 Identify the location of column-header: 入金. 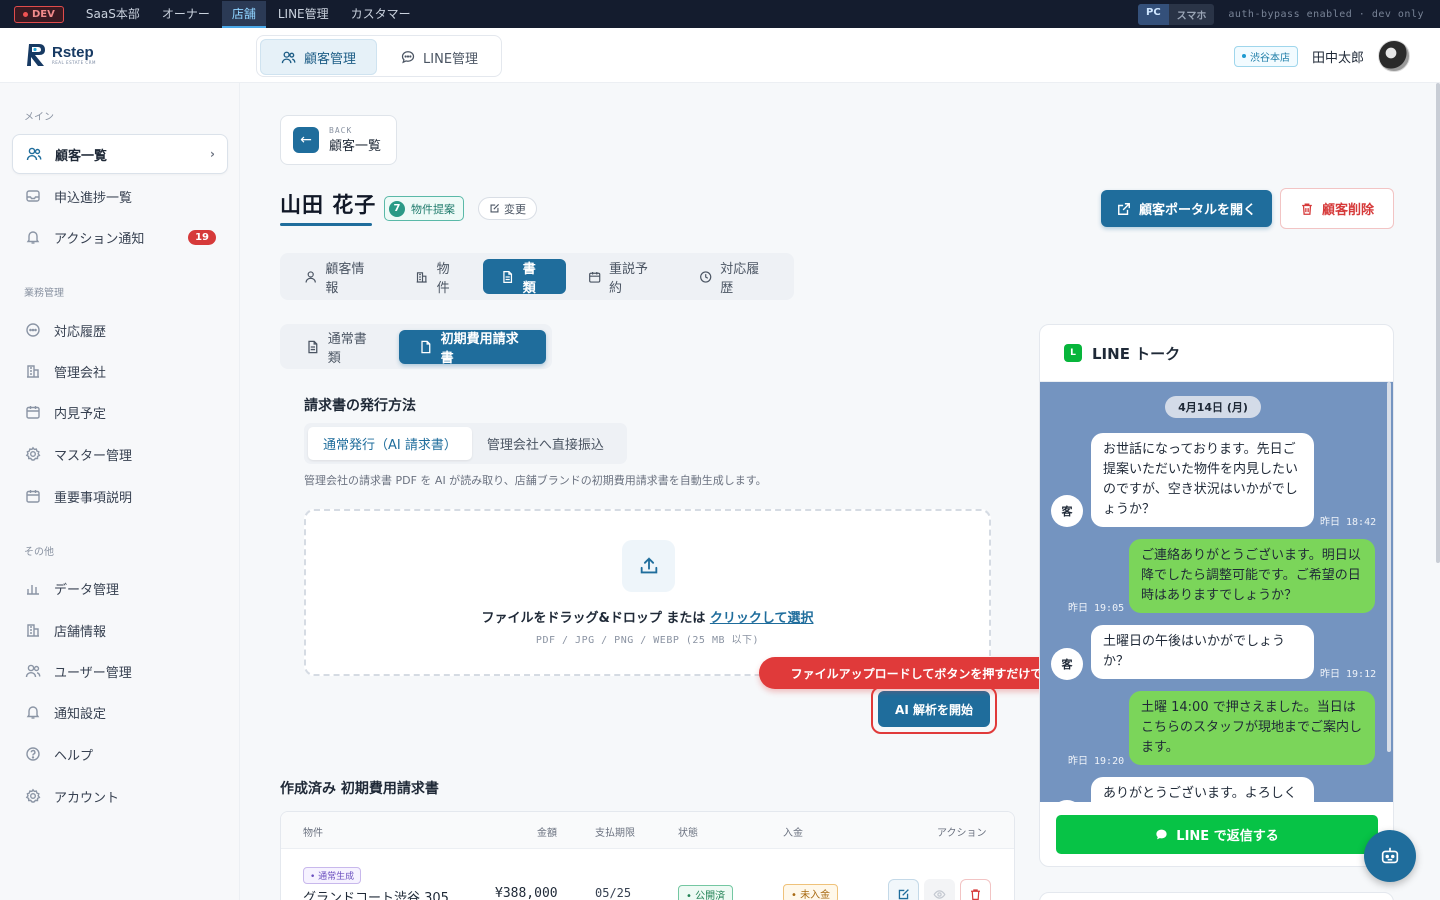
(793, 833).